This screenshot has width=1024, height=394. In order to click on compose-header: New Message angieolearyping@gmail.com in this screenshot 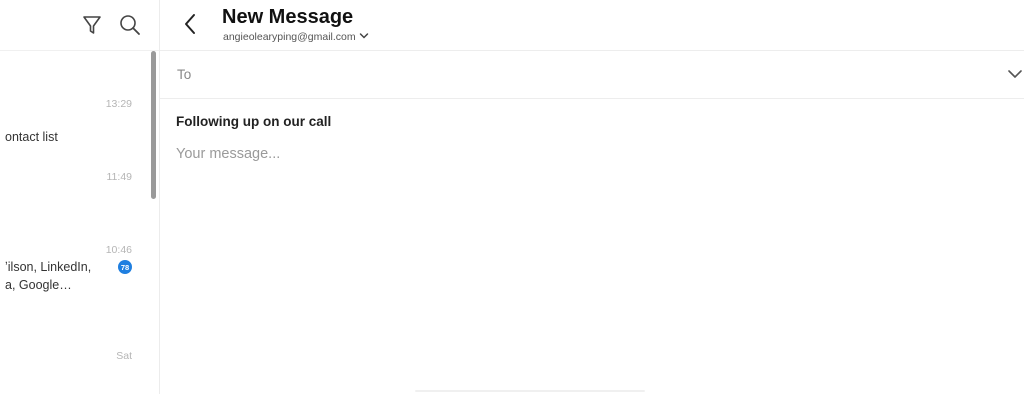, I will do `click(592, 25)`.